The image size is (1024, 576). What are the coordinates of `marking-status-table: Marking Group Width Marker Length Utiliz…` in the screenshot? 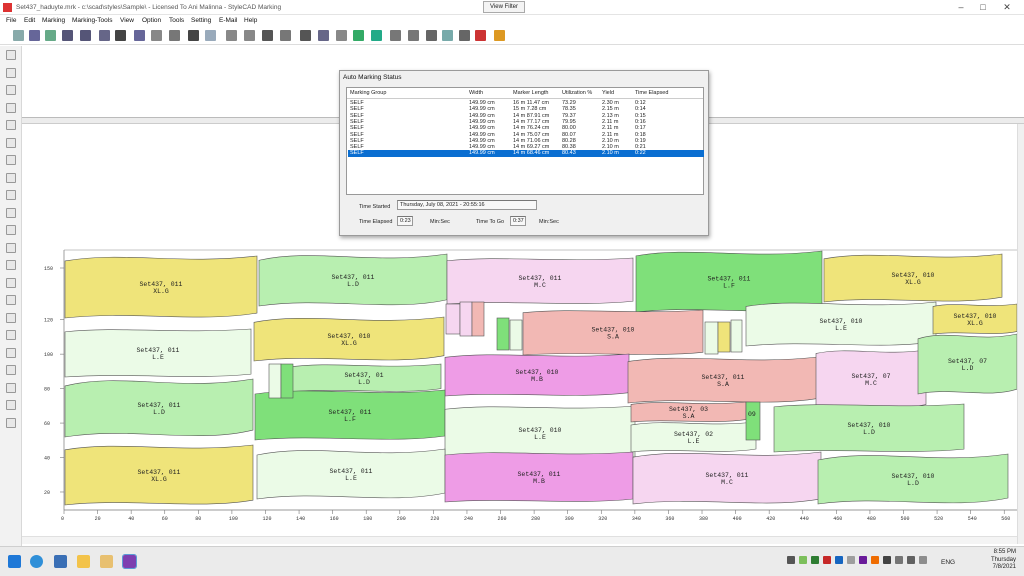 It's located at (525, 141).